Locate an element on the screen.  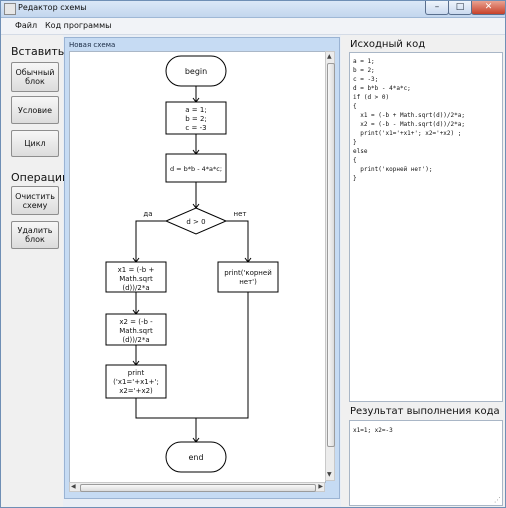
code-line: print('корней нет'); is located at coordinates (393, 169).